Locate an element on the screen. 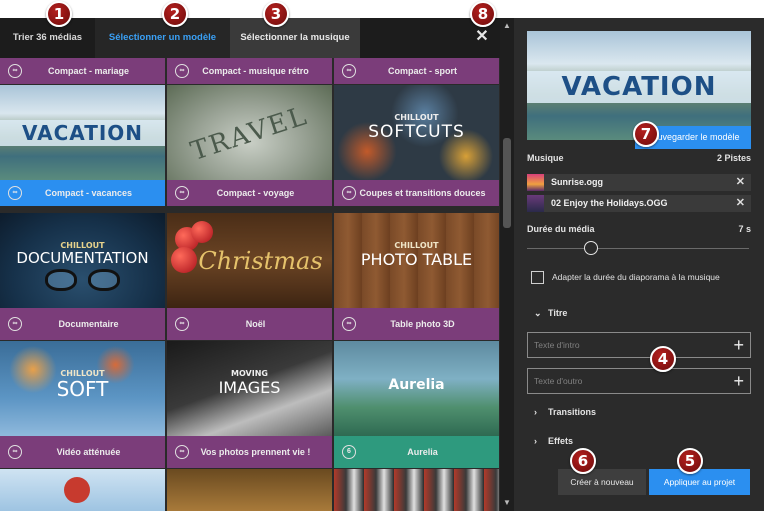 The height and width of the screenshot is (511, 764). template-bar: ∞ Noël is located at coordinates (249, 324).